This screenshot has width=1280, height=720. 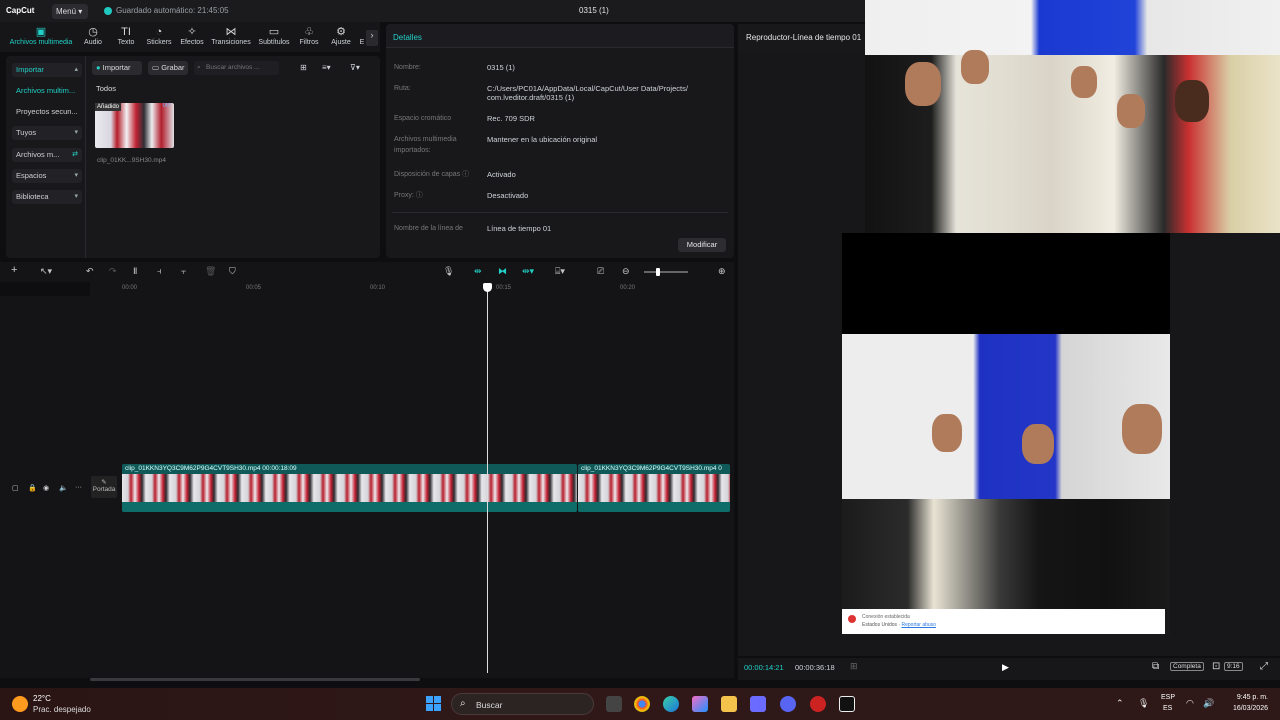 What do you see at coordinates (702, 245) in the screenshot?
I see `modify-button: Modificar` at bounding box center [702, 245].